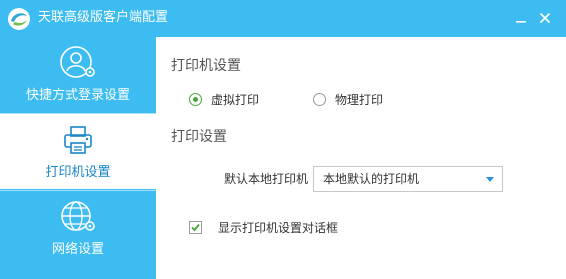 The height and width of the screenshot is (279, 566). Describe the element at coordinates (19, 19) in the screenshot. I see `app-logo-icon` at that location.